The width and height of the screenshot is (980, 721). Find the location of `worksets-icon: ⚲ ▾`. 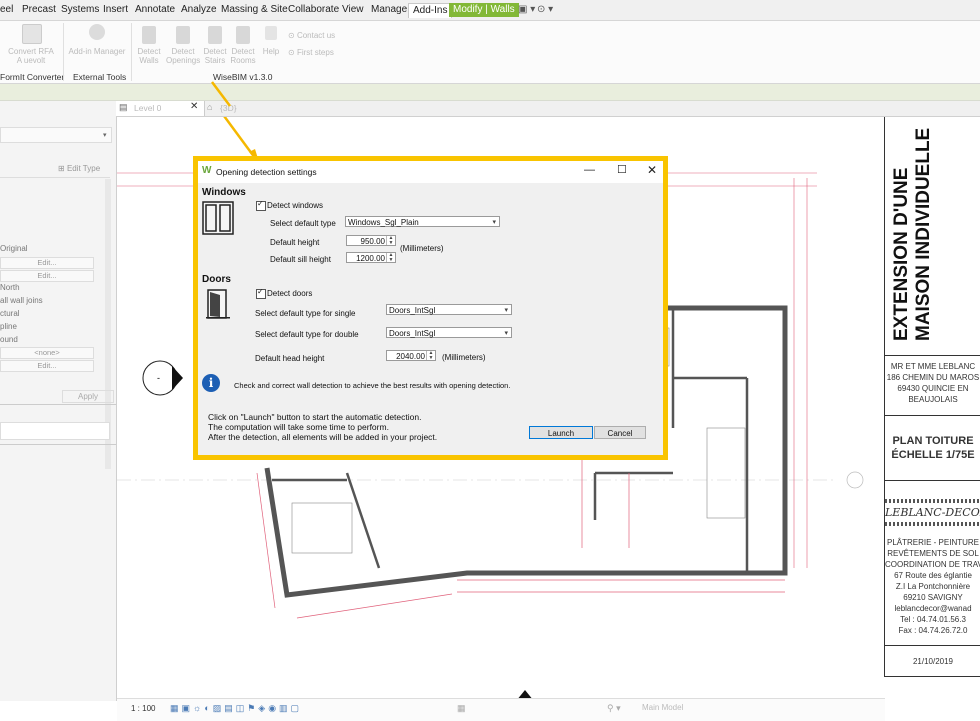

worksets-icon: ⚲ ▾ is located at coordinates (614, 708).